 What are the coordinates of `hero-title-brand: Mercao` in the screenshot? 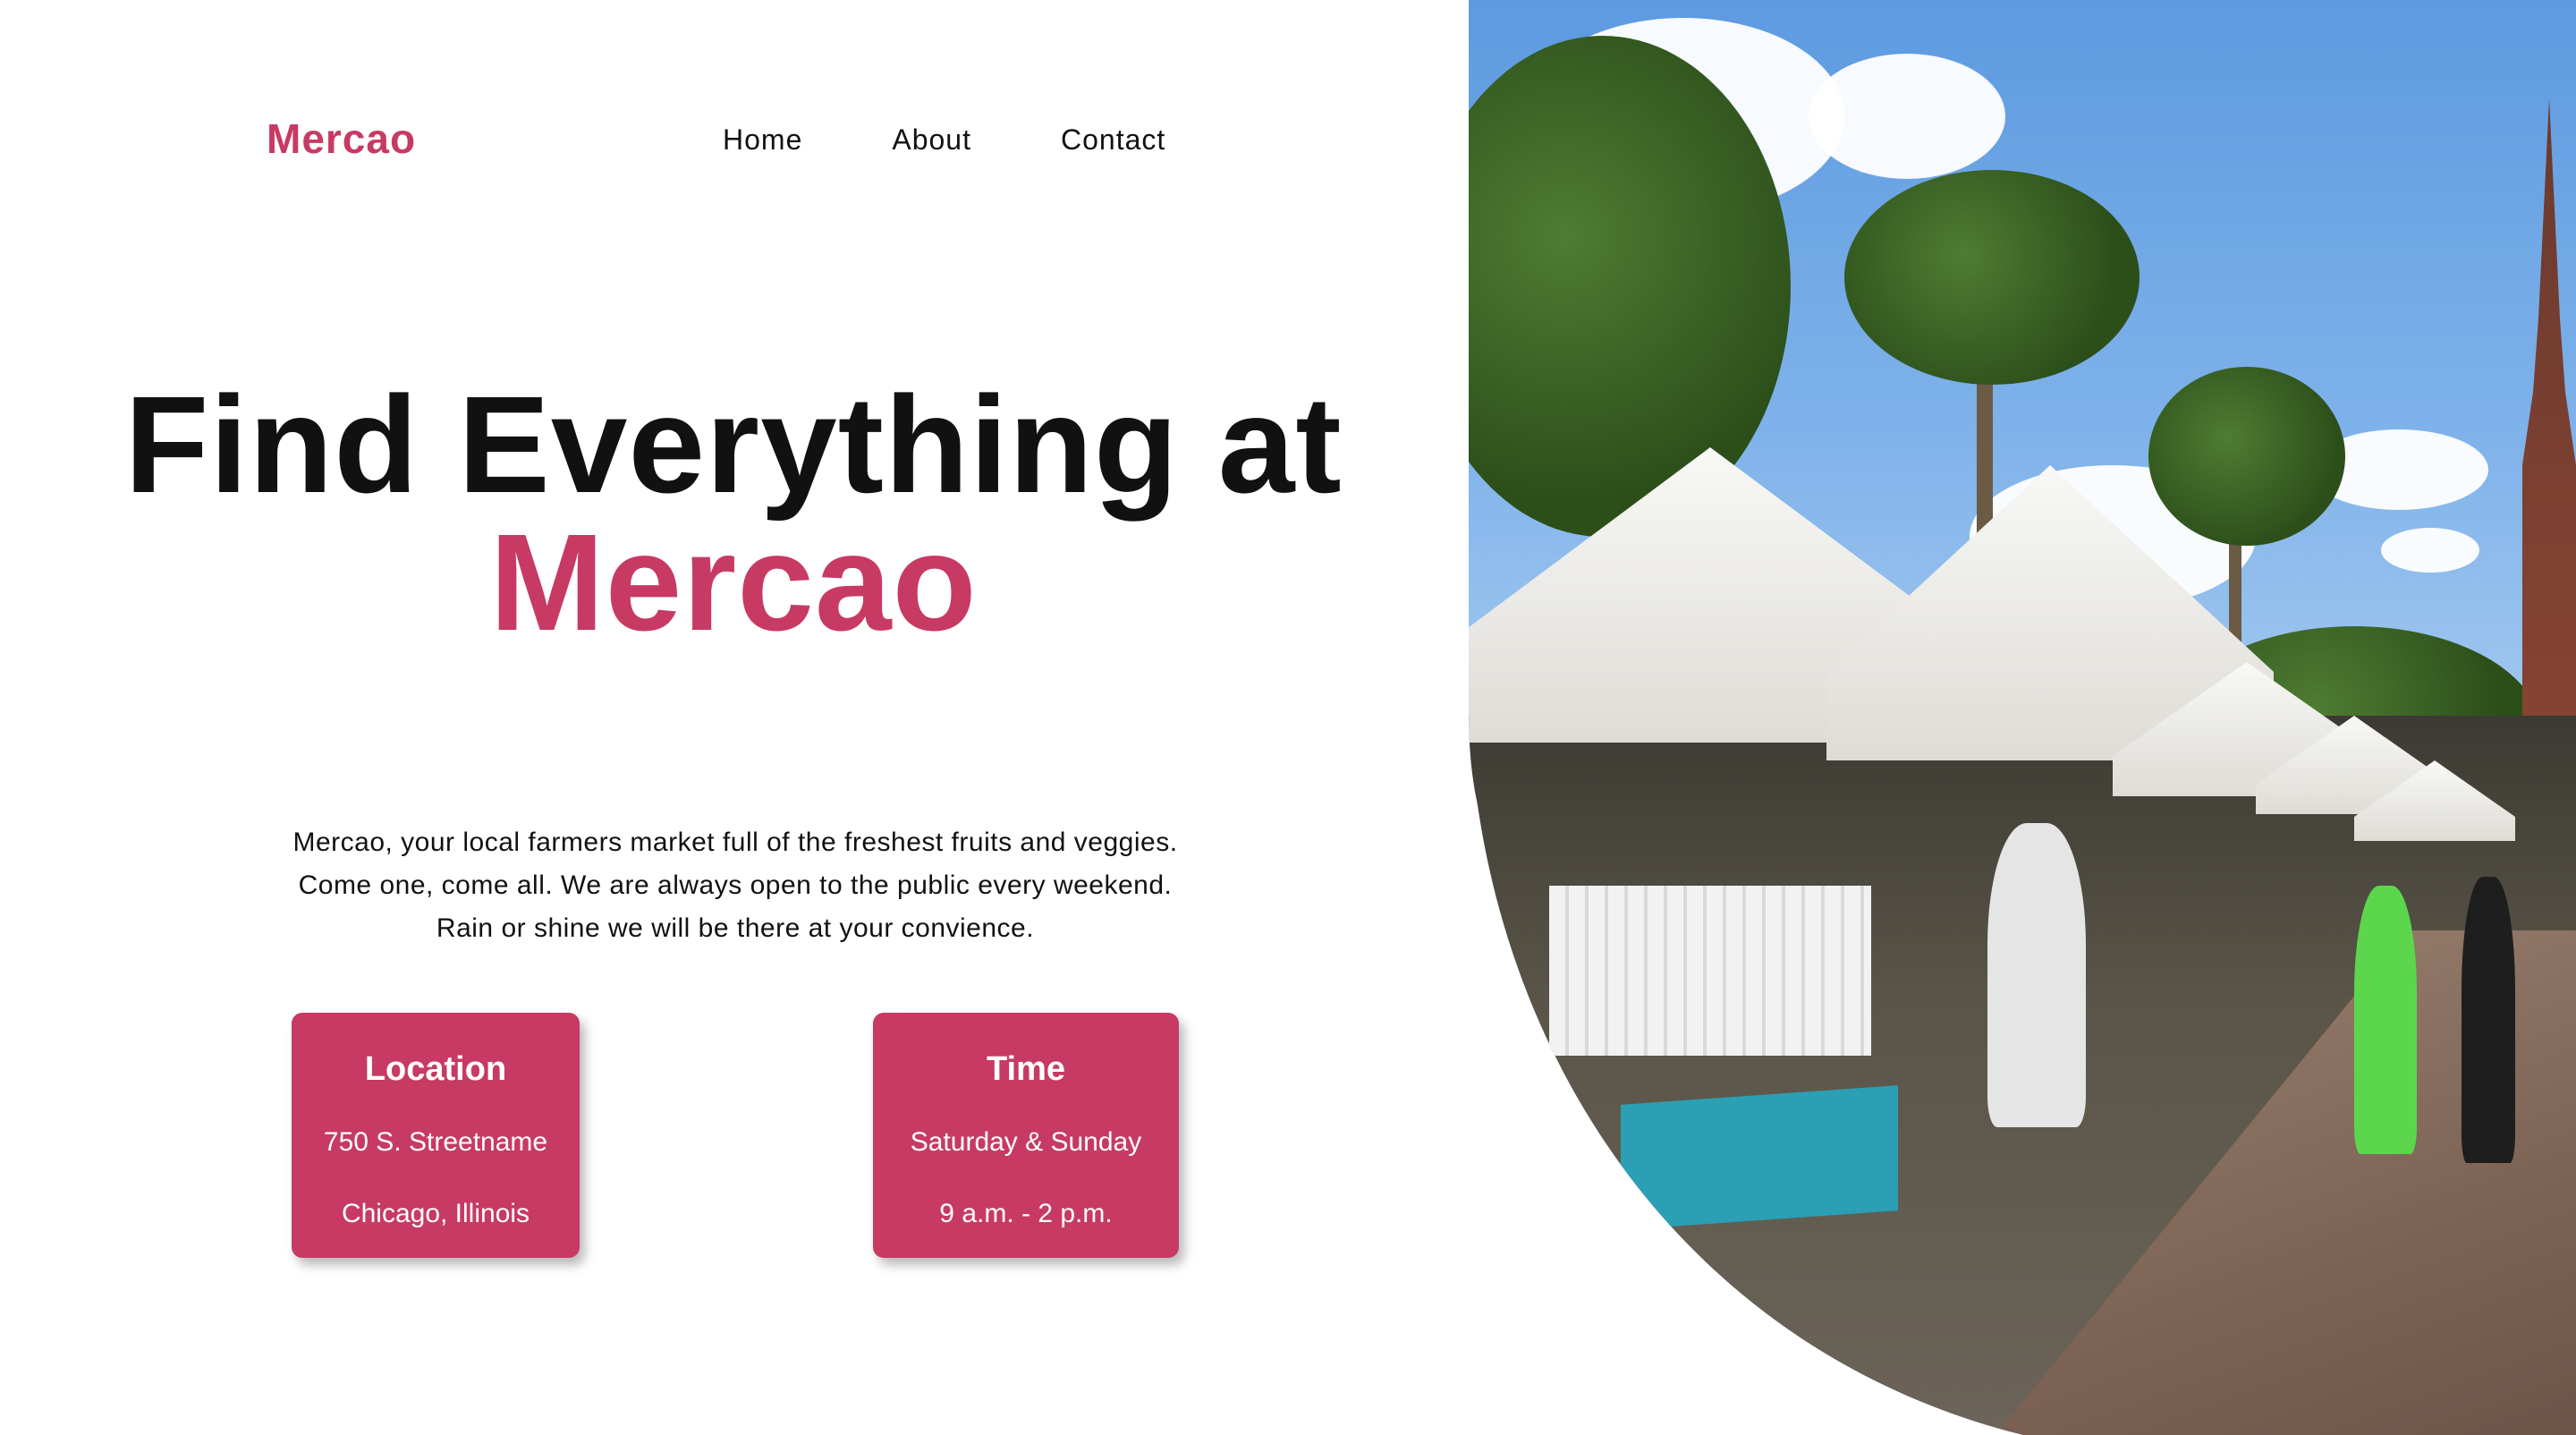 It's located at (733, 582).